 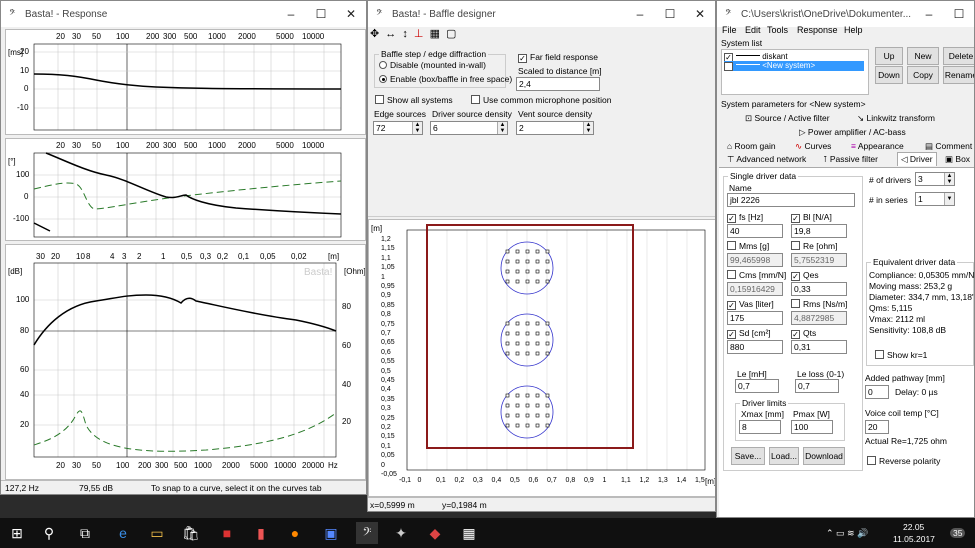 I want to click on num-drivers-spinner: 3 ▲ ▼, so click(x=935, y=179).